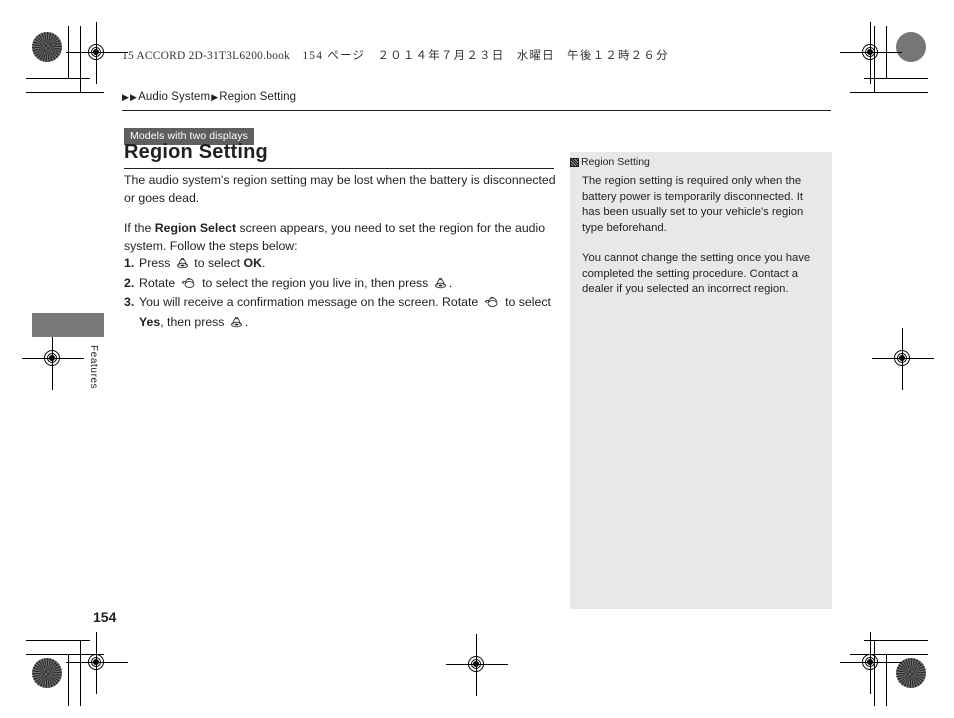 The width and height of the screenshot is (954, 718). I want to click on page-number: 154, so click(105, 617).